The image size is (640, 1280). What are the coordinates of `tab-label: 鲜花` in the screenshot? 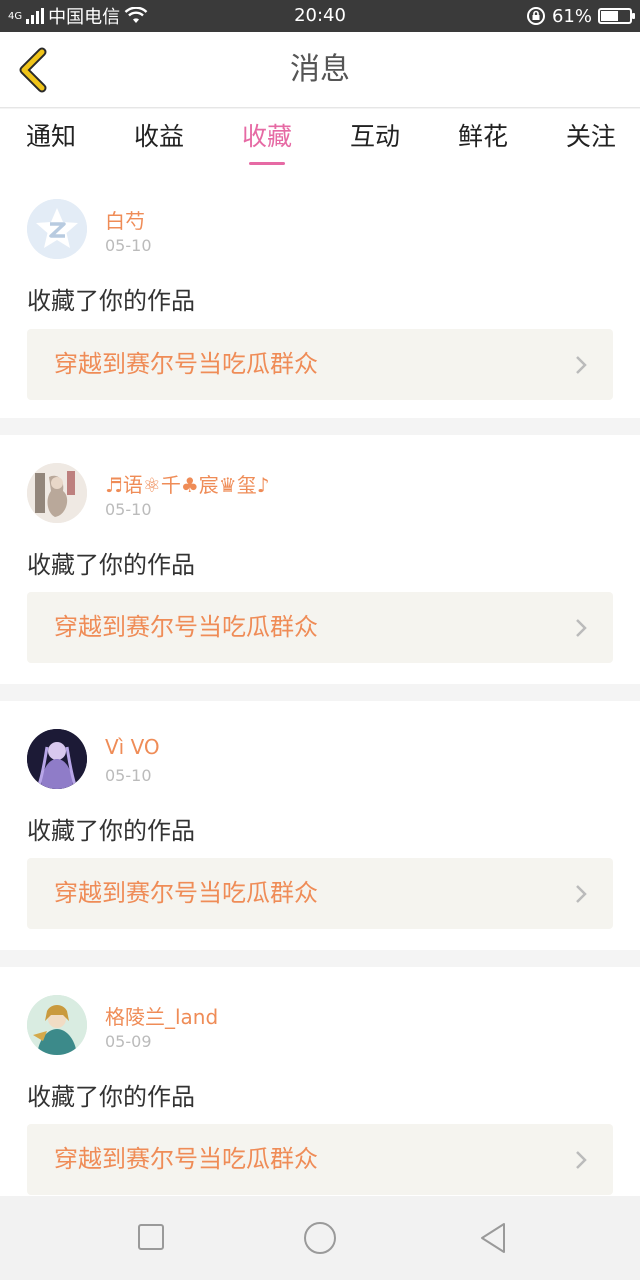 It's located at (482, 136).